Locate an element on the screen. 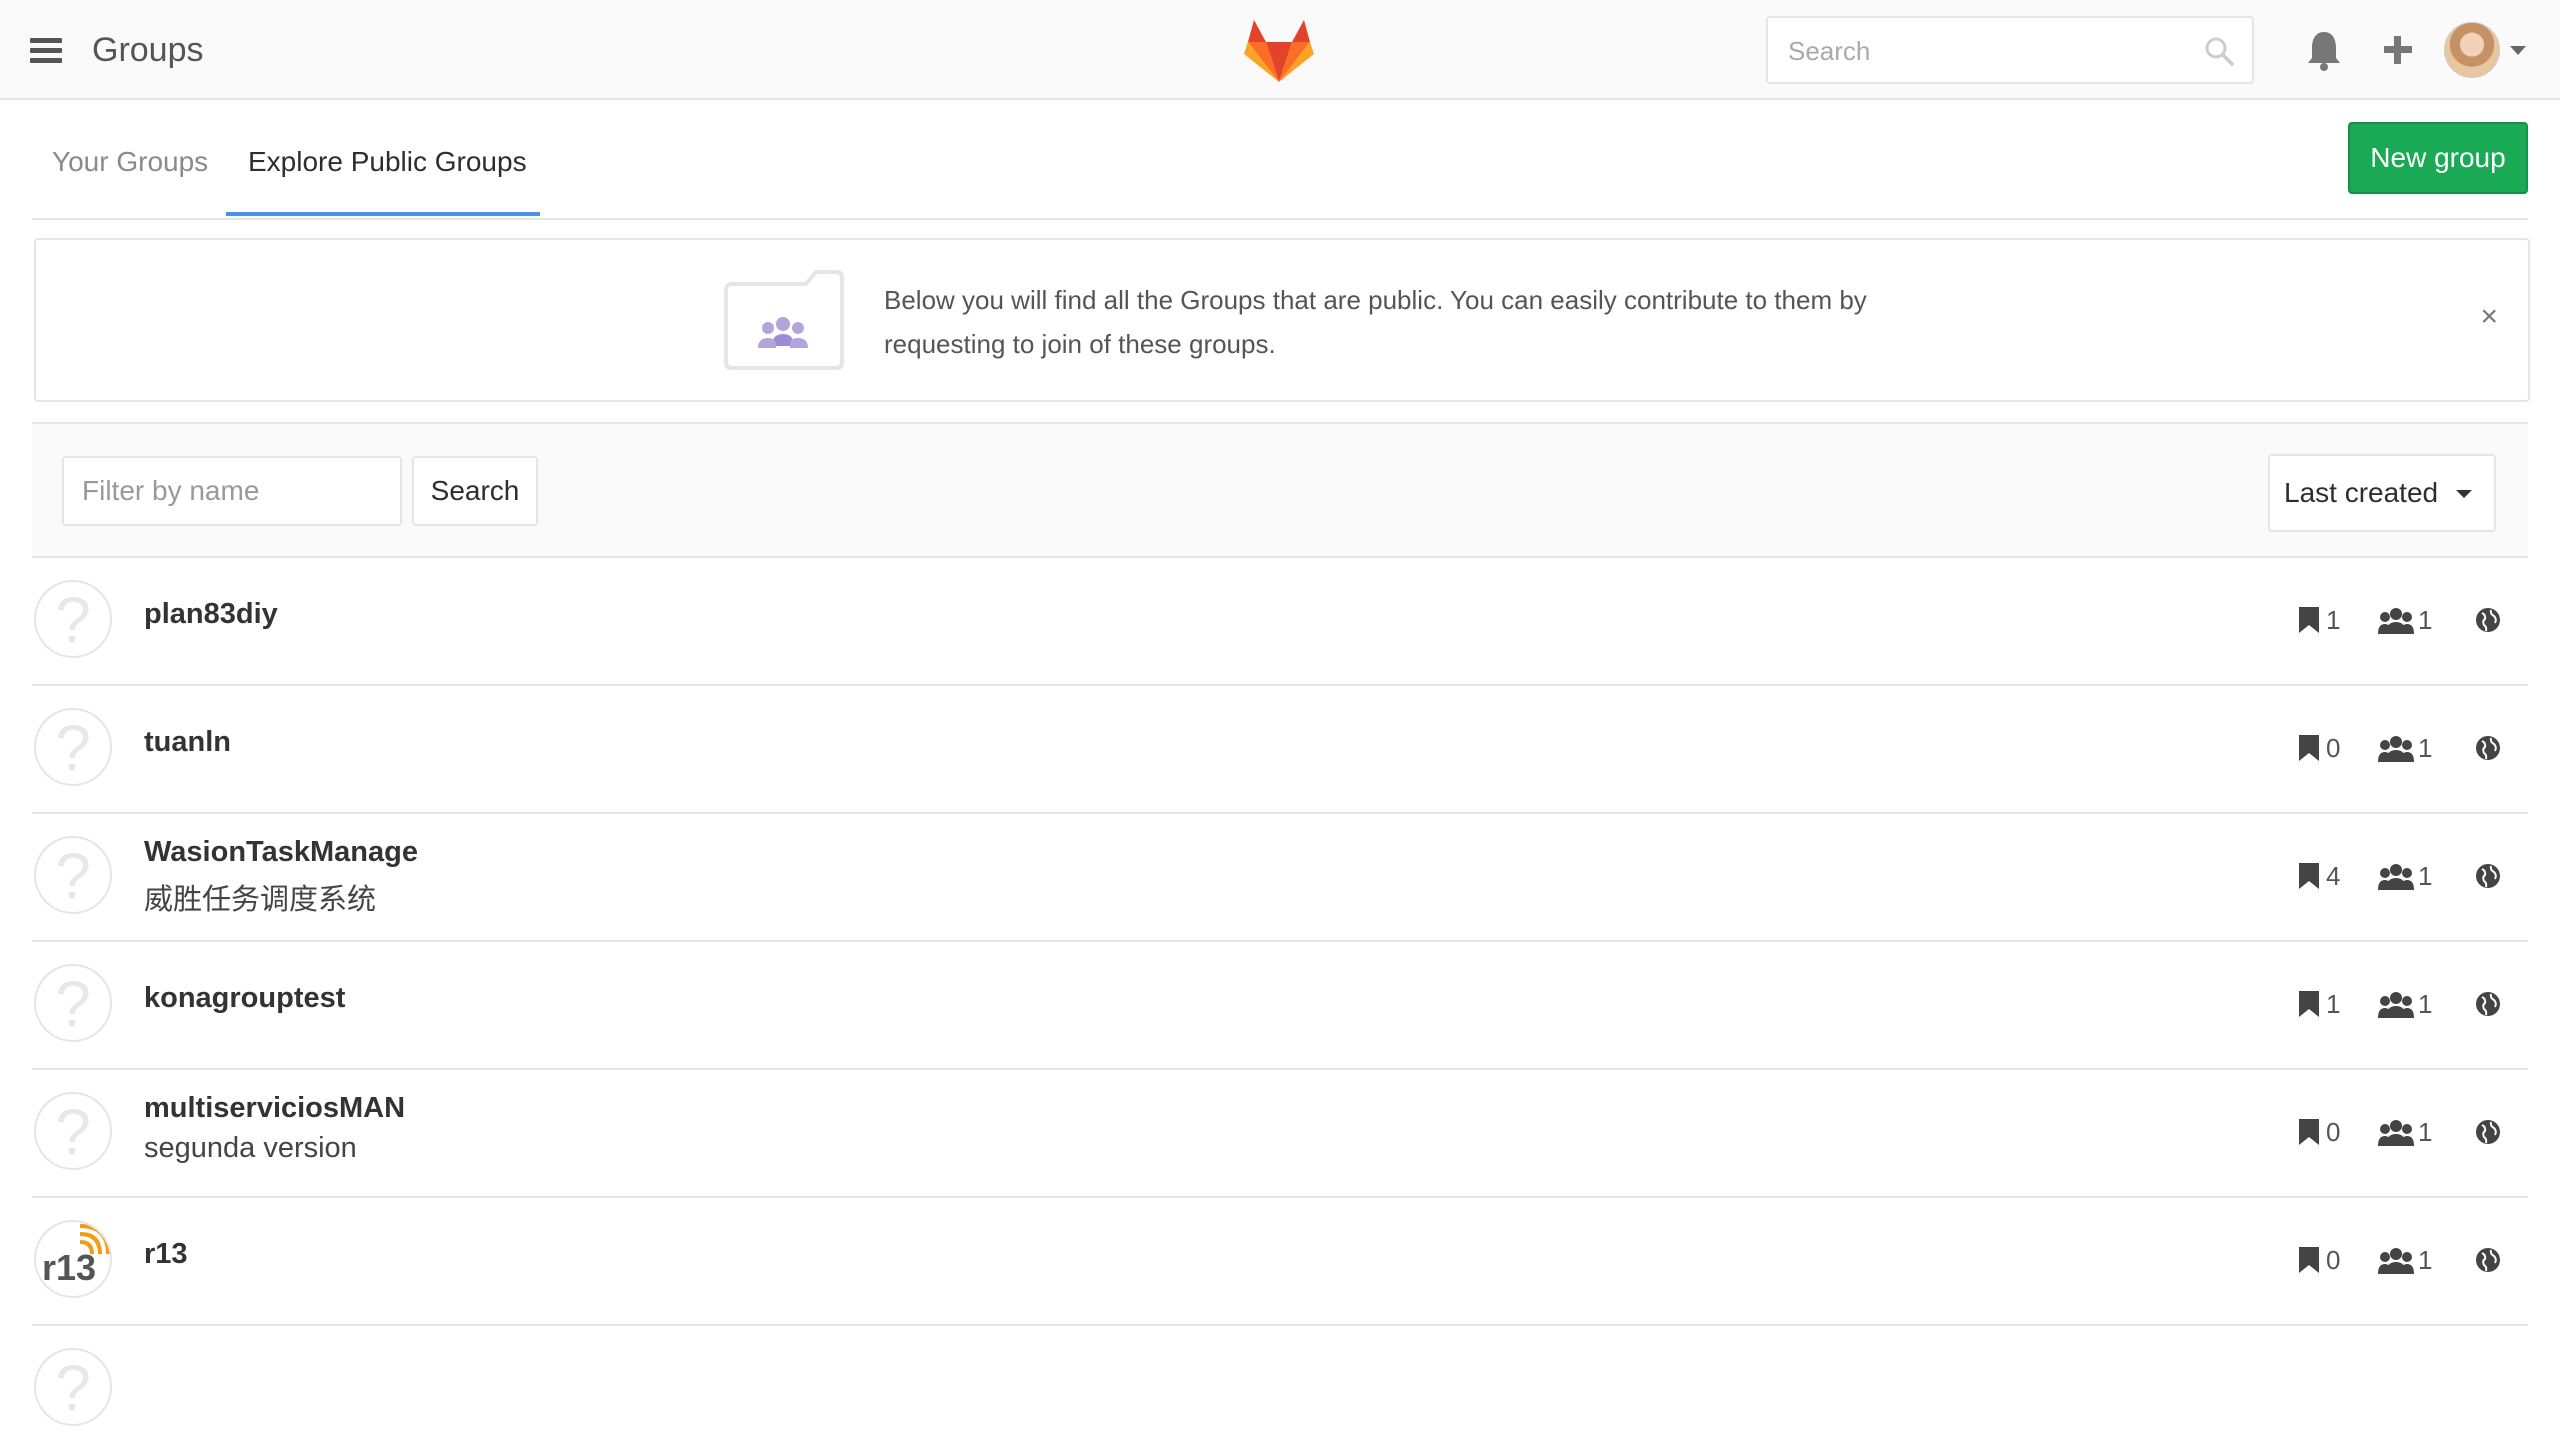 The image size is (2560, 1452). group-stats: 4 1 is located at coordinates (2413, 876).